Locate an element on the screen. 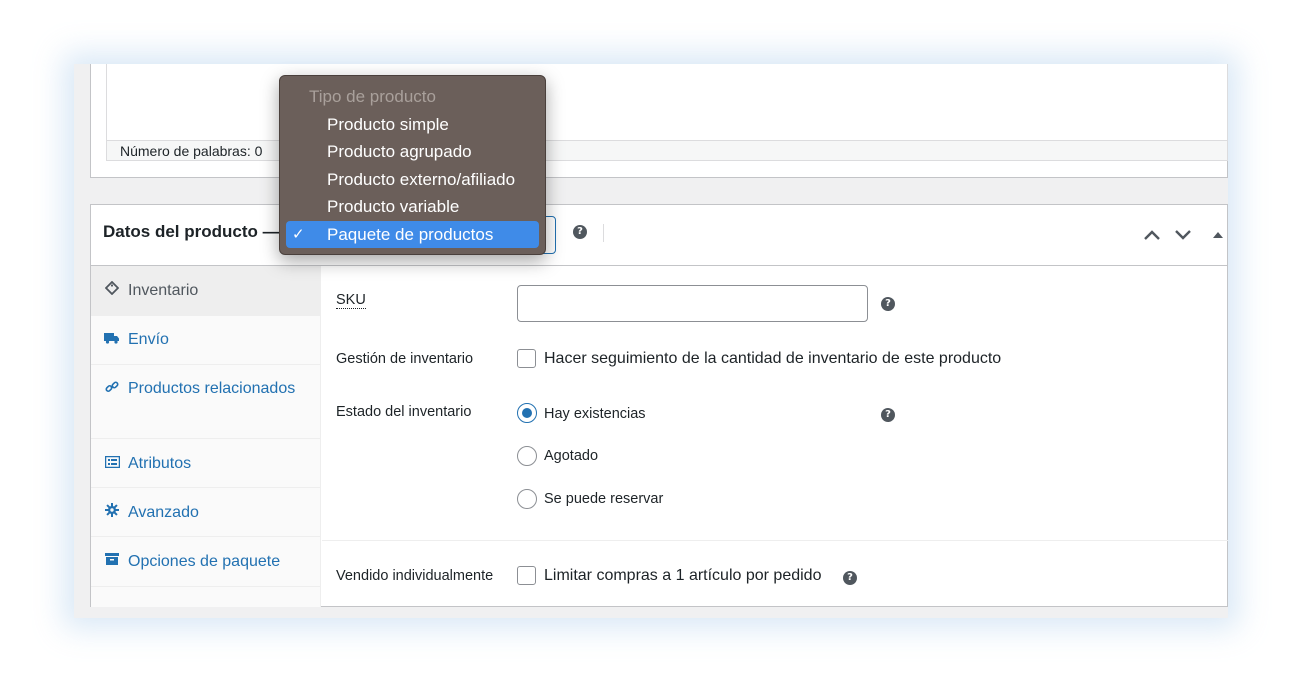 The image size is (1300, 689). tab-opciones-de-paquete: Opciones de paquete is located at coordinates (205, 562).